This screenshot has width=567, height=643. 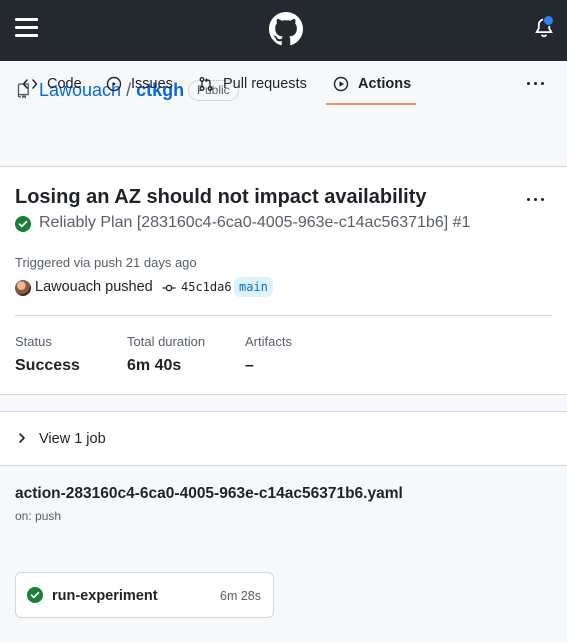 I want to click on view-jobs-label: View 1 job, so click(x=72, y=439).